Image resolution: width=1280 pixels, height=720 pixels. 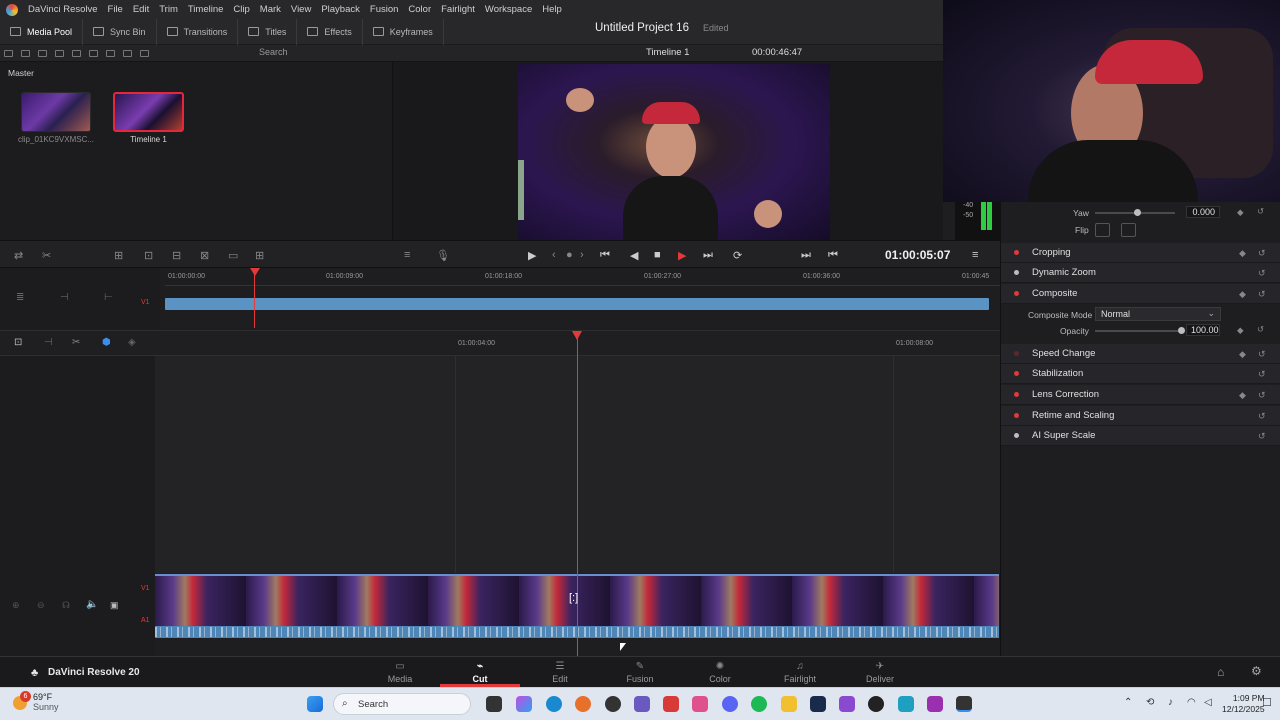 I want to click on upper-timeline-clip, so click(x=577, y=304).